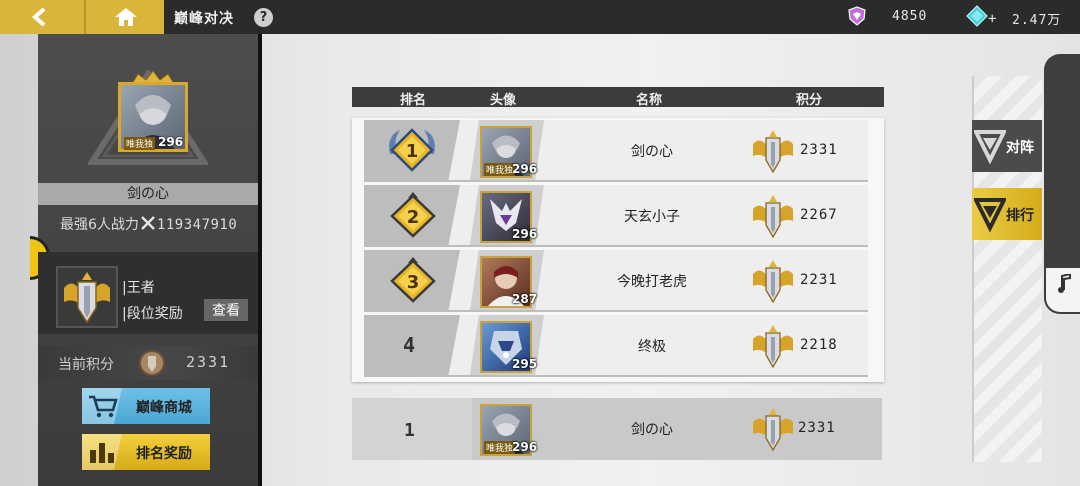  What do you see at coordinates (86, 365) in the screenshot?
I see `current-score-label: 当前积分` at bounding box center [86, 365].